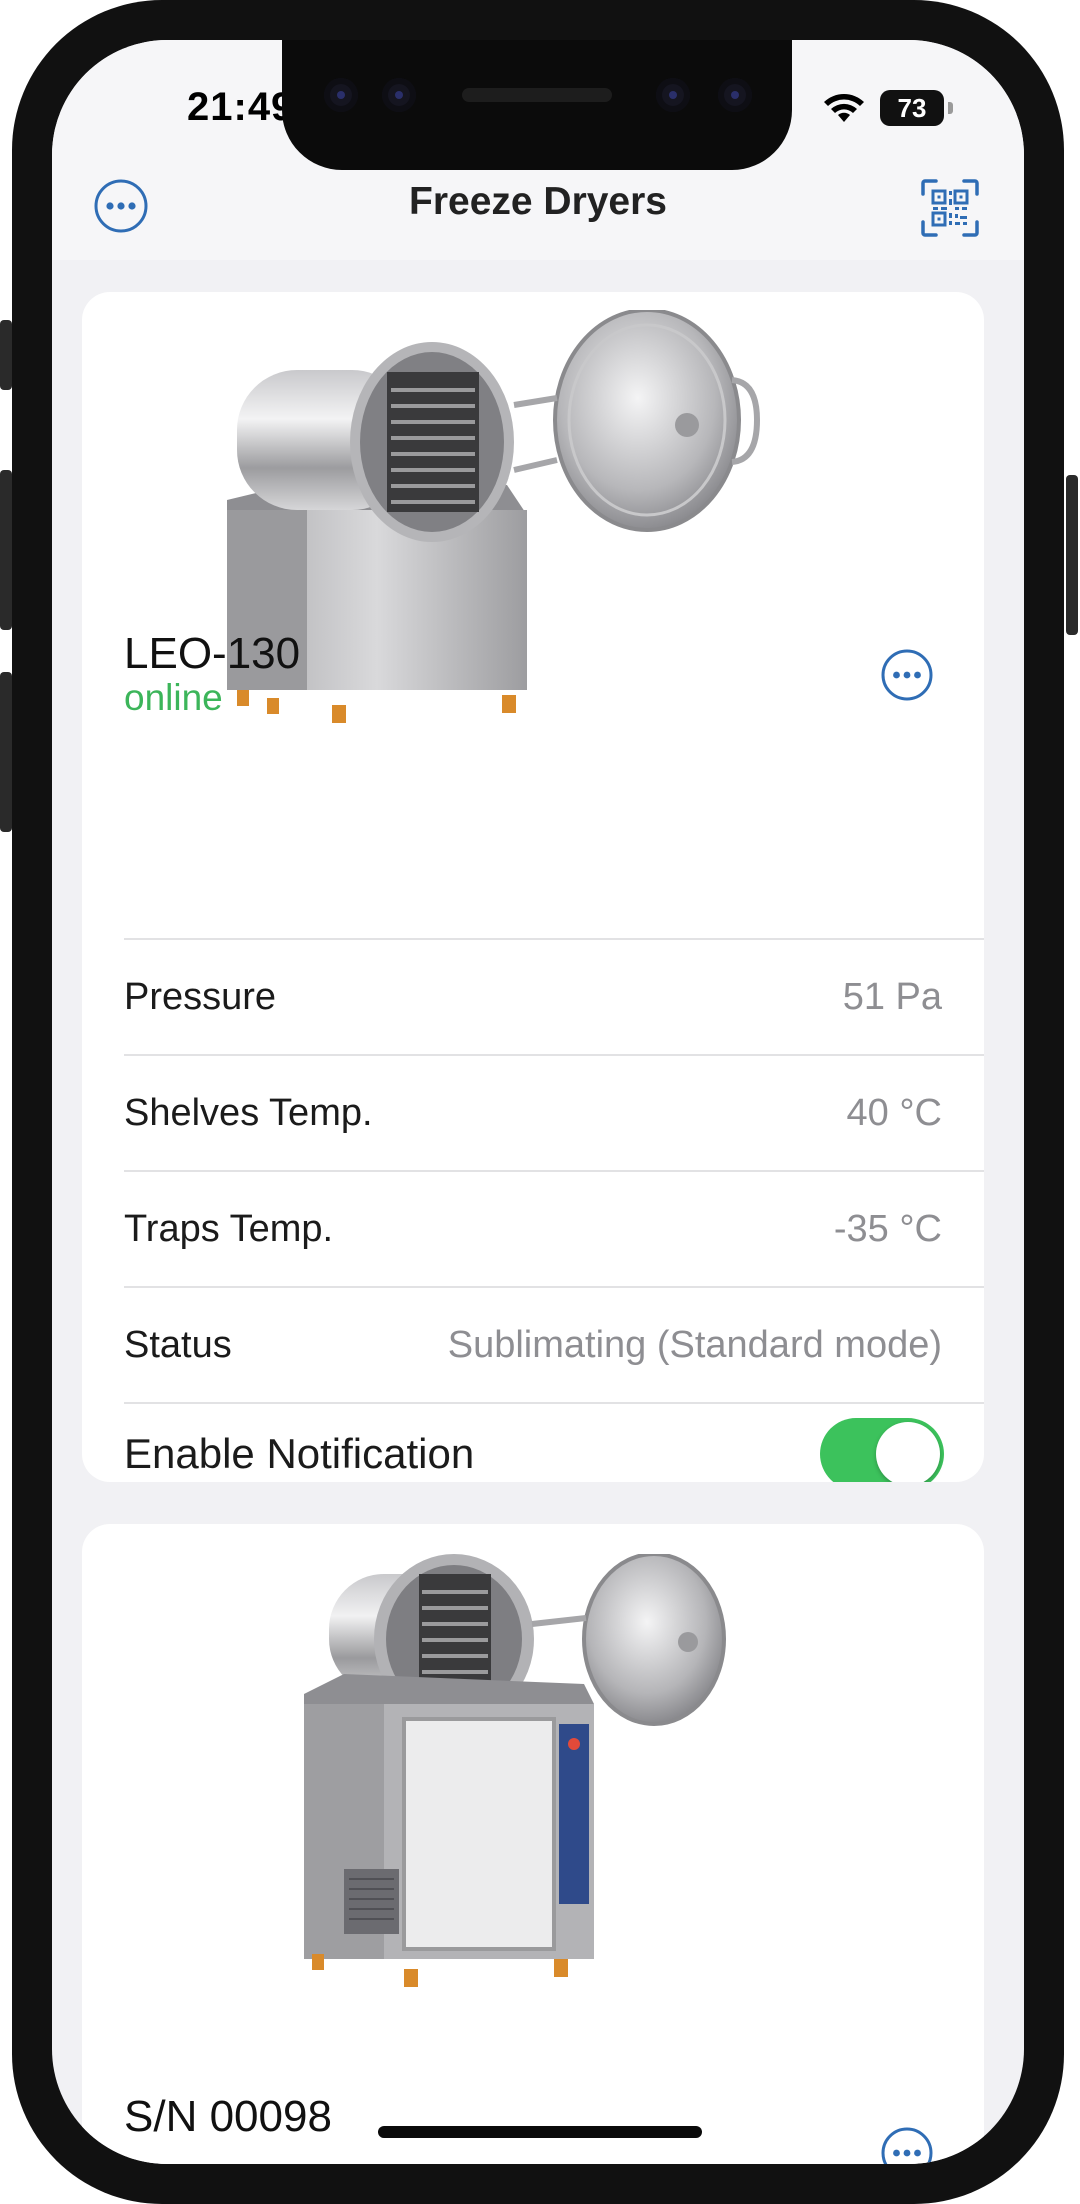  Describe the element at coordinates (554, 1442) in the screenshot. I see `notification-row: Enable Notification` at that location.